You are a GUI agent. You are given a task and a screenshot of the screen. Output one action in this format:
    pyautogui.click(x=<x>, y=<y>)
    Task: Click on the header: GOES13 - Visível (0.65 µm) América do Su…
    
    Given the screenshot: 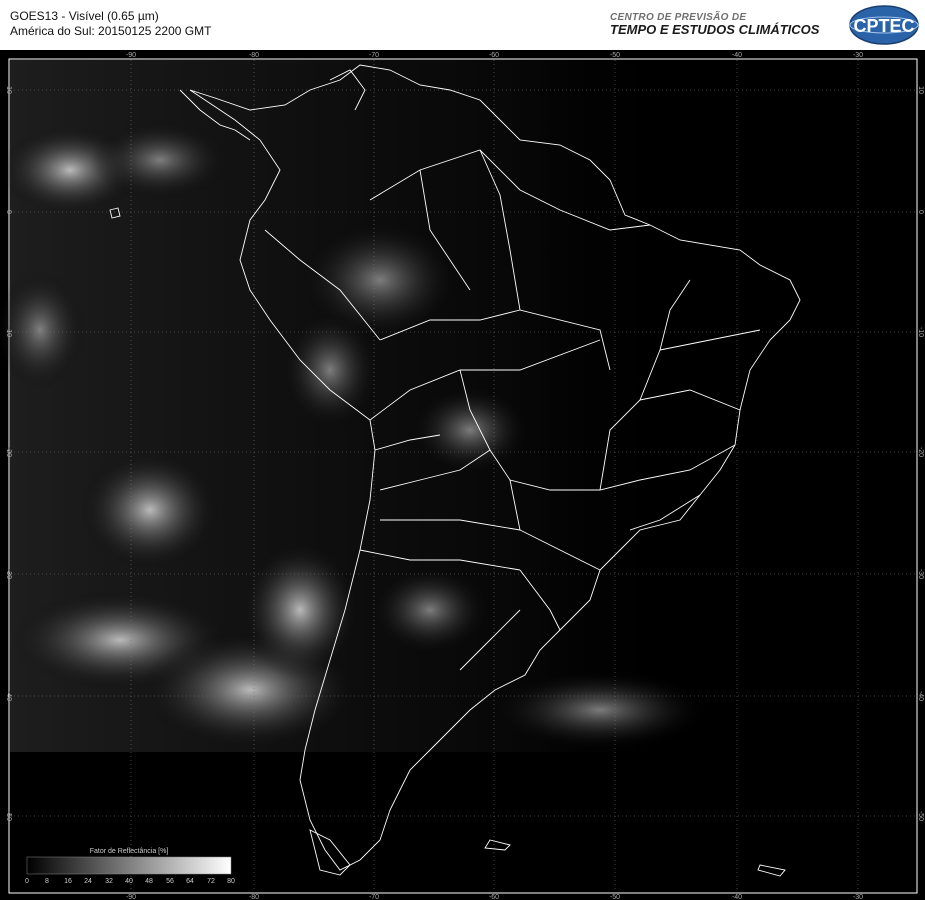 What is the action you would take?
    pyautogui.click(x=462, y=25)
    